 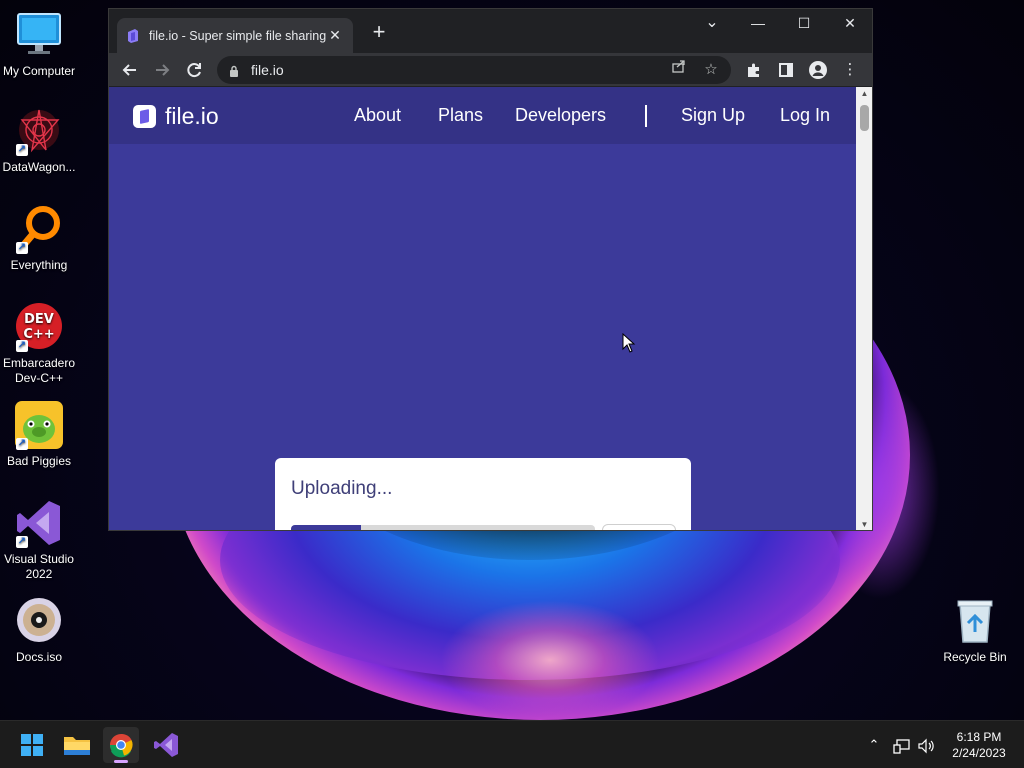 I want to click on bookmark-star-icon: ☆, so click(x=711, y=70).